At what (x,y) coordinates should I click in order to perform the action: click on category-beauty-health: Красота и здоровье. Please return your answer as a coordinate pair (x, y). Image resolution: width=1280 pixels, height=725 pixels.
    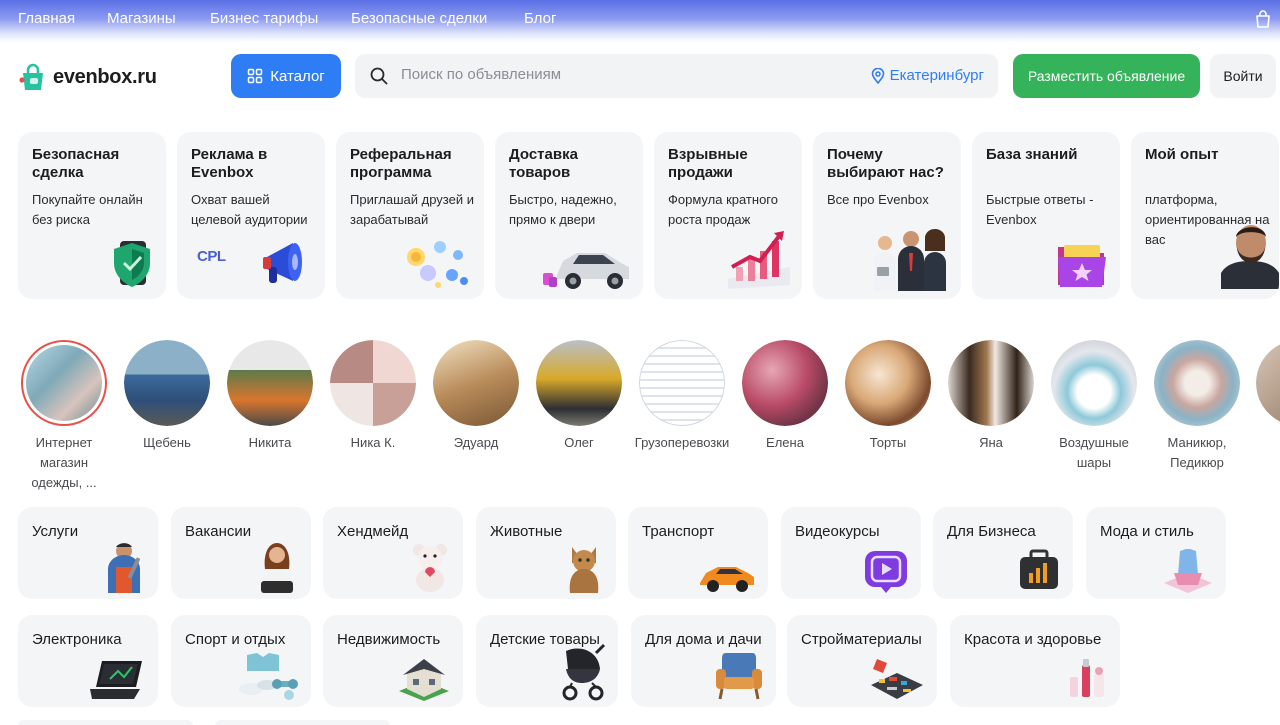
    Looking at the image, I should click on (1035, 661).